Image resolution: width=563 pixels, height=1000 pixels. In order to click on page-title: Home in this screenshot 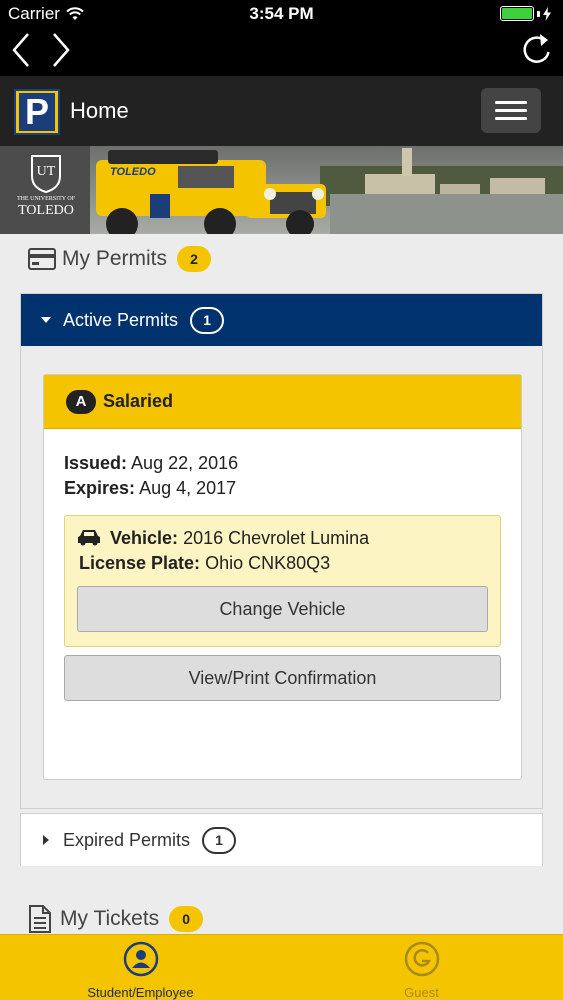, I will do `click(99, 110)`.